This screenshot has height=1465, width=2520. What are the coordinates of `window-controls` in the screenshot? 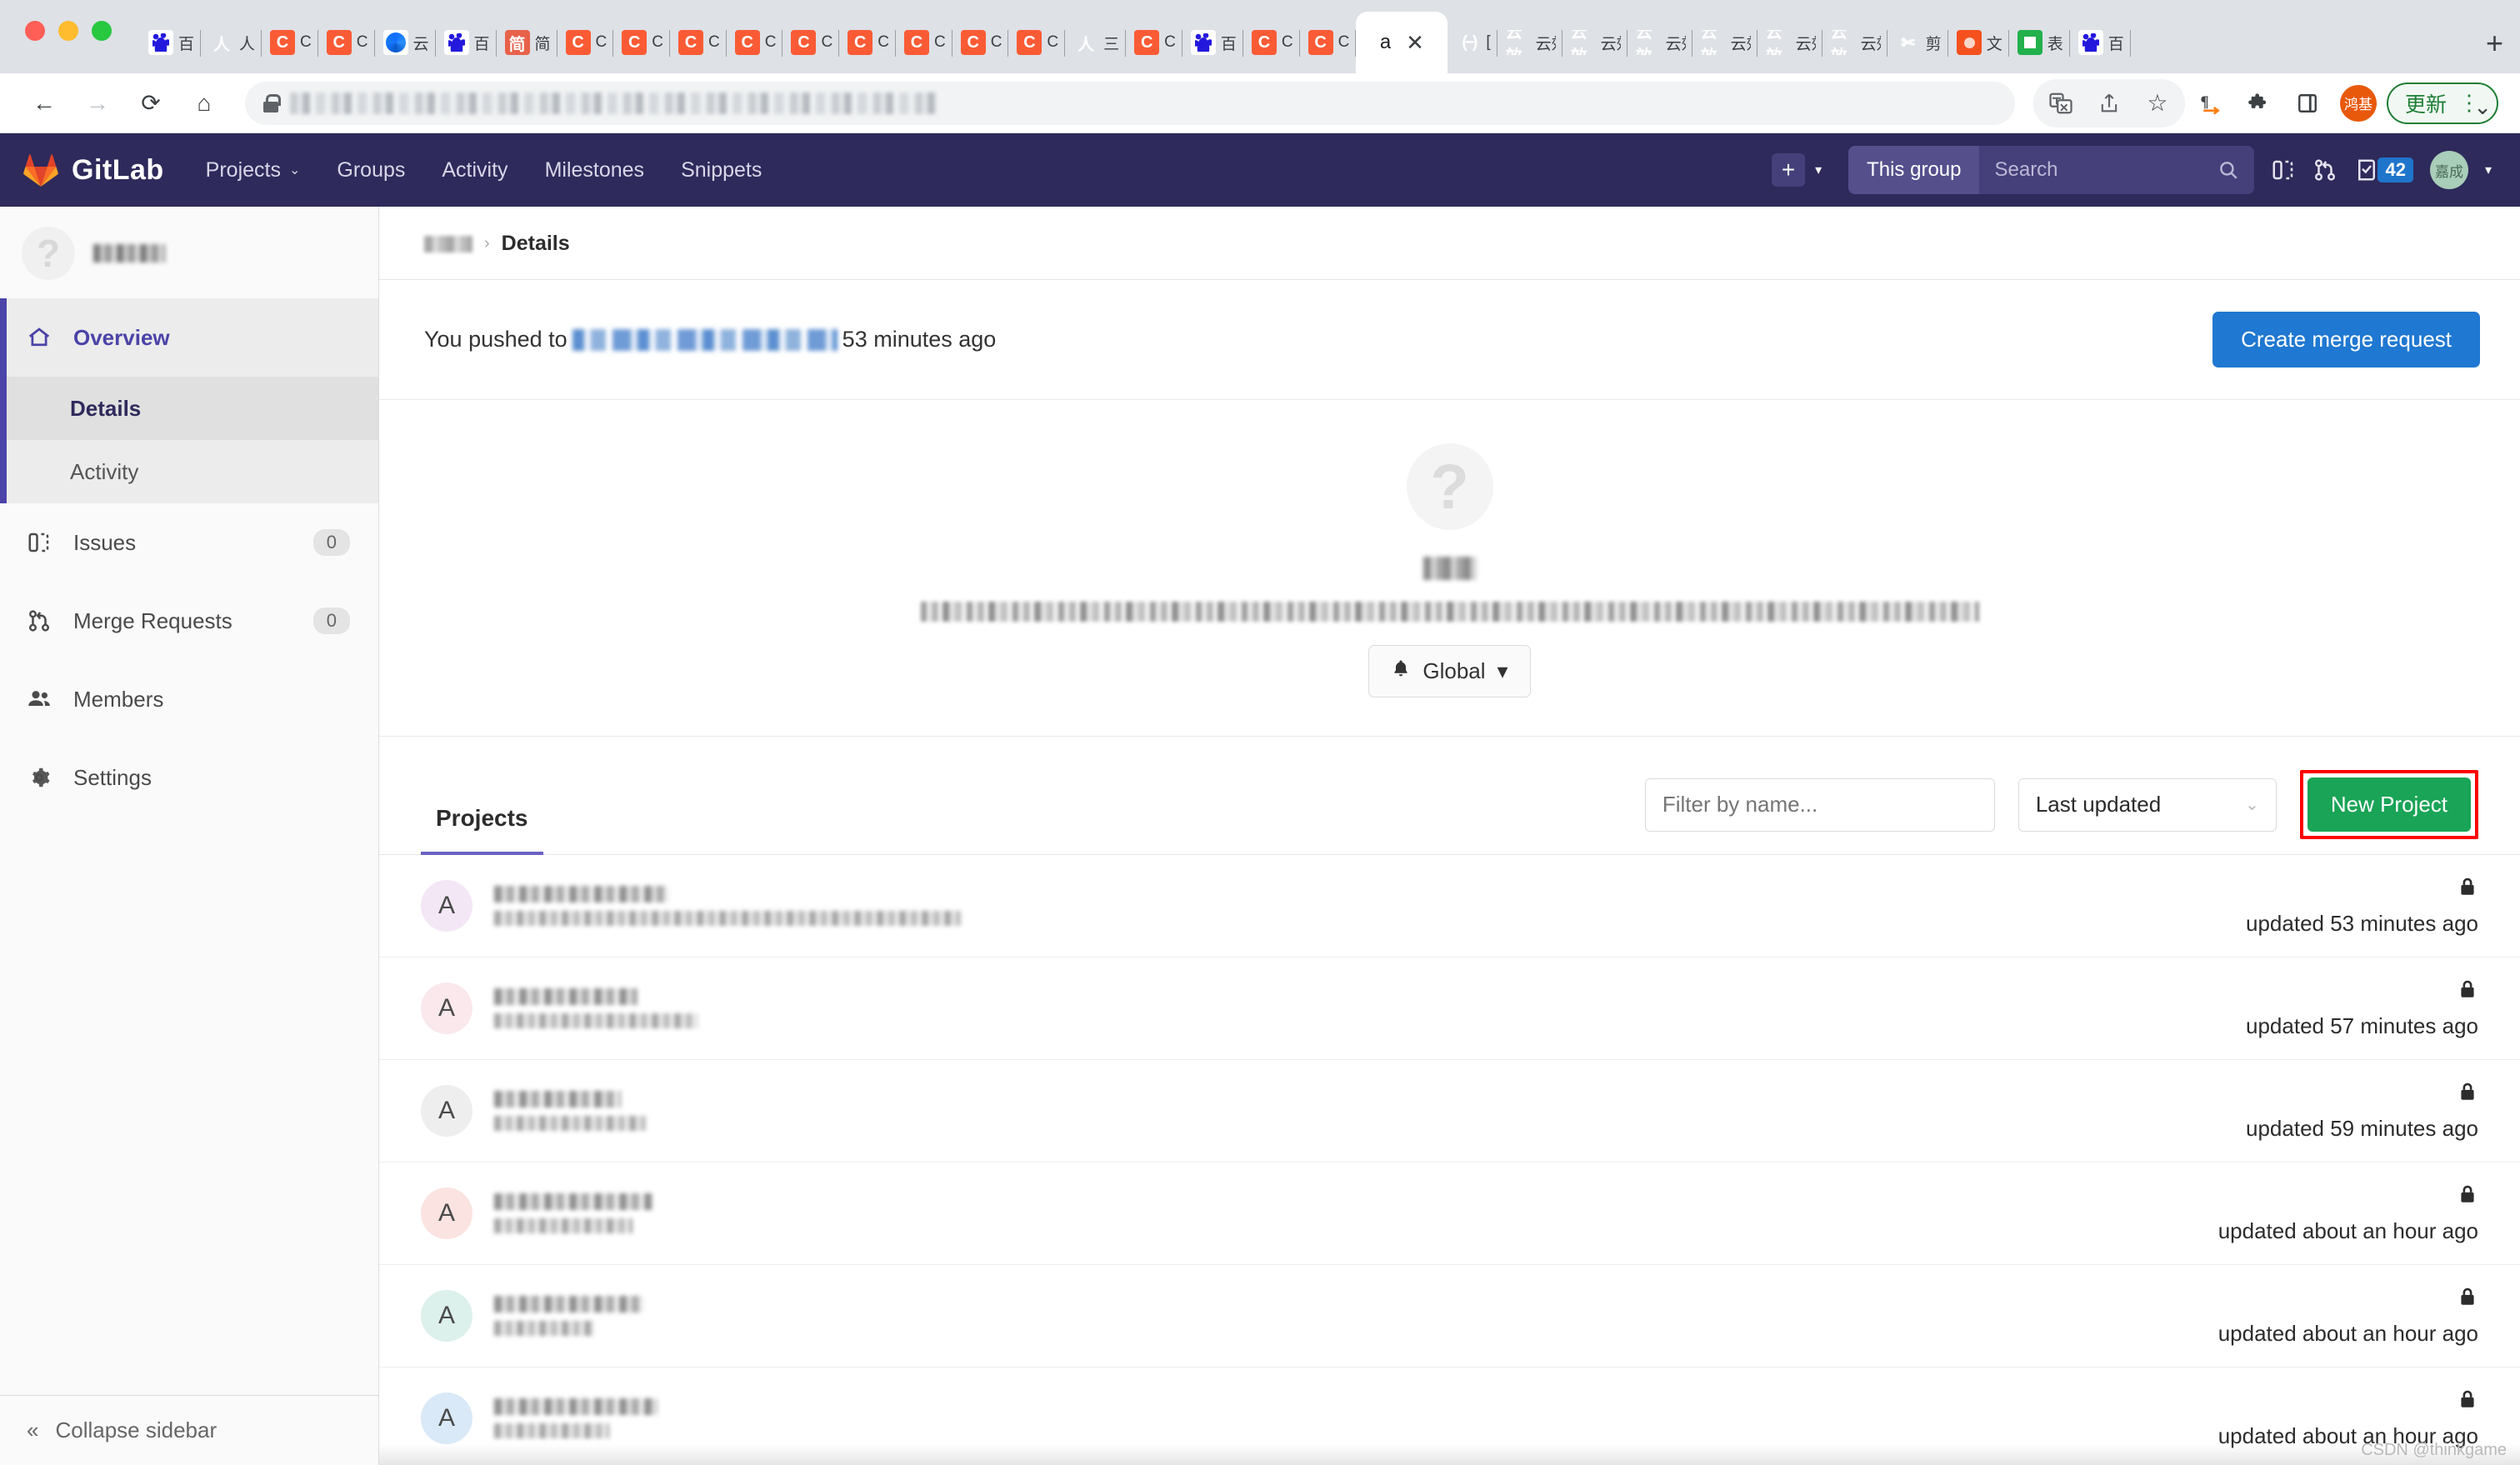 It's located at (82, 36).